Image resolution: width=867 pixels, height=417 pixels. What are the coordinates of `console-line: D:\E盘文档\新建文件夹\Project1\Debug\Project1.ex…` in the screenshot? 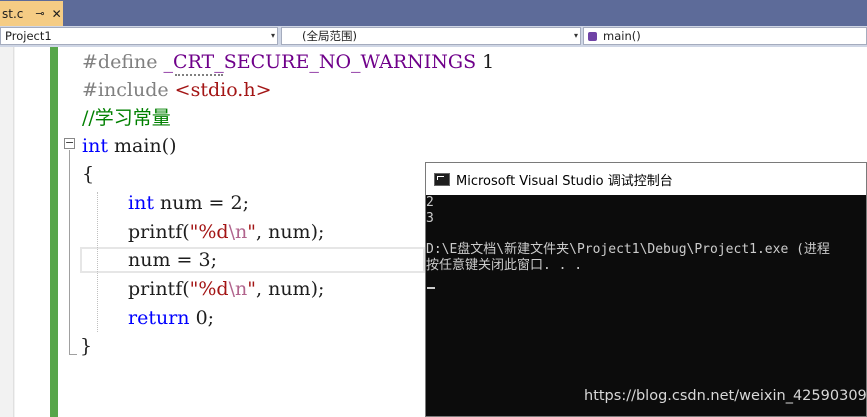 It's located at (628, 249).